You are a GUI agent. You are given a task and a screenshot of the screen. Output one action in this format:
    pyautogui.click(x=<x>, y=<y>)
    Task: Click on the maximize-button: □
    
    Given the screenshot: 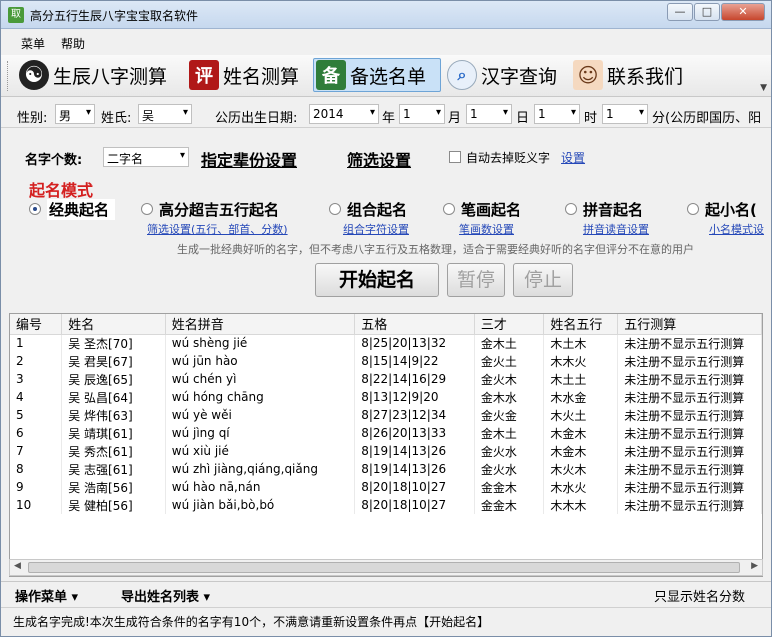 What is the action you would take?
    pyautogui.click(x=707, y=12)
    